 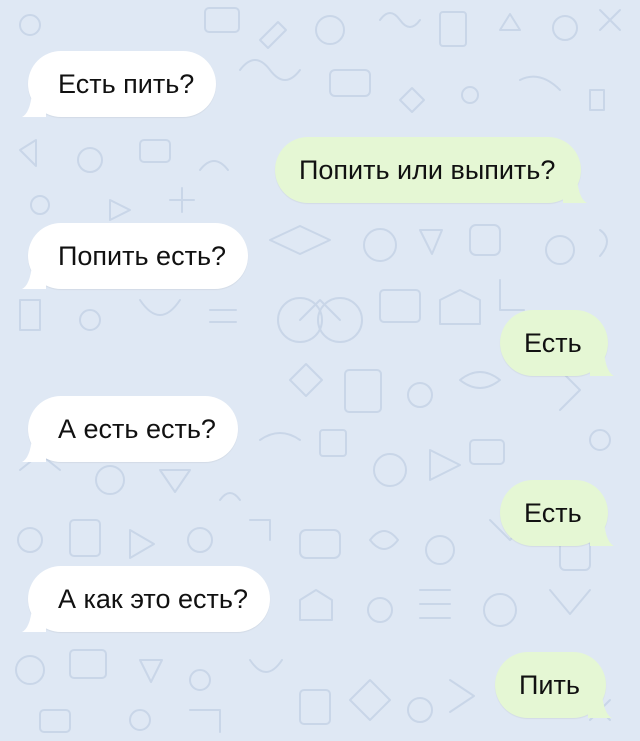 What do you see at coordinates (142, 255) in the screenshot?
I see `message-text: Попить есть?` at bounding box center [142, 255].